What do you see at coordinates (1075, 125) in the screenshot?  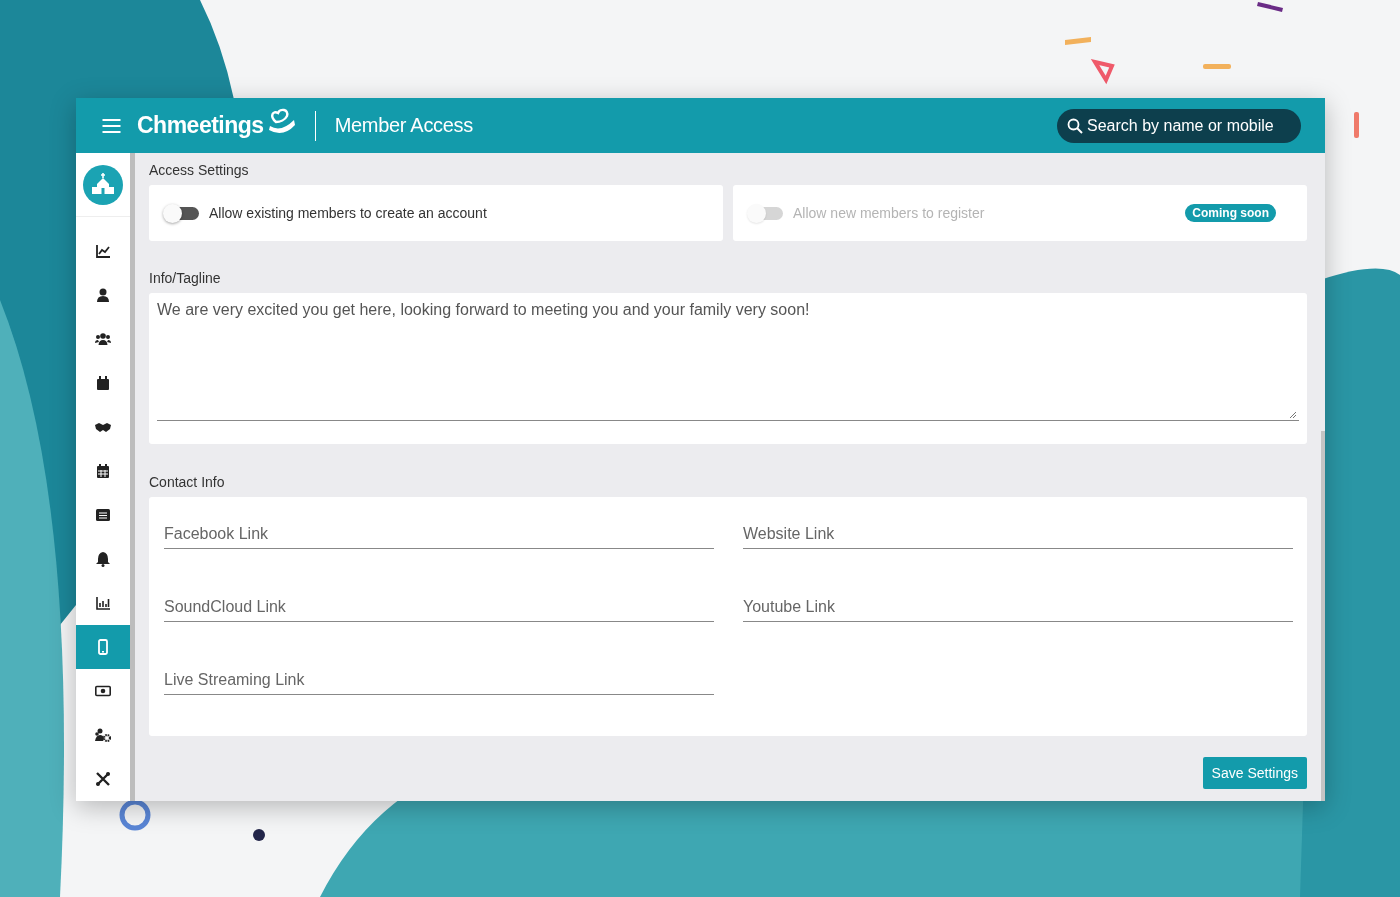 I see `search-icon` at bounding box center [1075, 125].